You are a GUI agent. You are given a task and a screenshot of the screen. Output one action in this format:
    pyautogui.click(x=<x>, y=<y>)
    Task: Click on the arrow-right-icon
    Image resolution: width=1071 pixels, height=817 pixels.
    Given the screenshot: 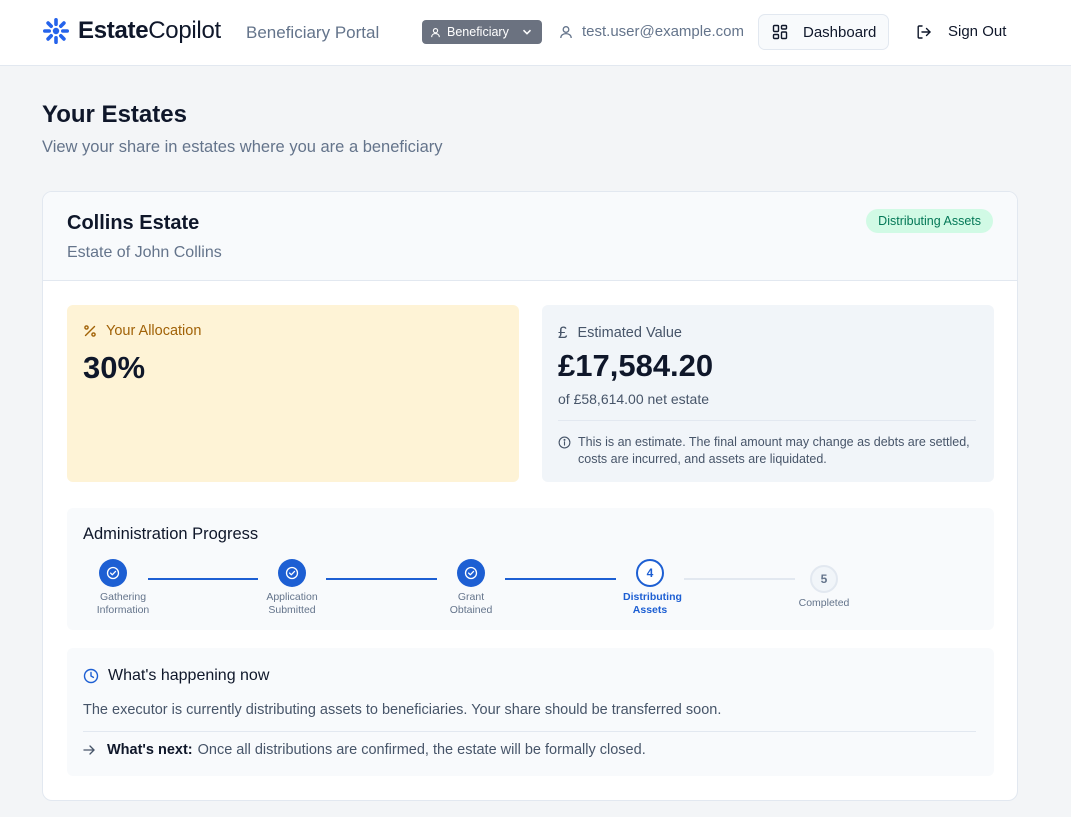 What is the action you would take?
    pyautogui.click(x=89, y=750)
    